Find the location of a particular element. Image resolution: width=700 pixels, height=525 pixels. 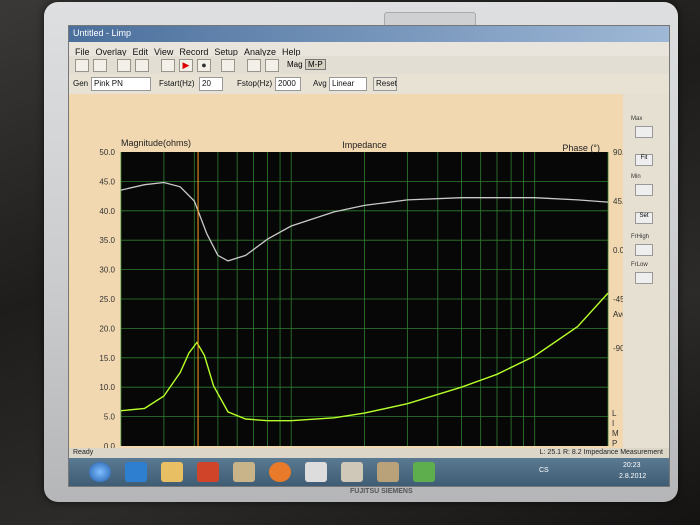

cal-icon is located at coordinates (228, 65).